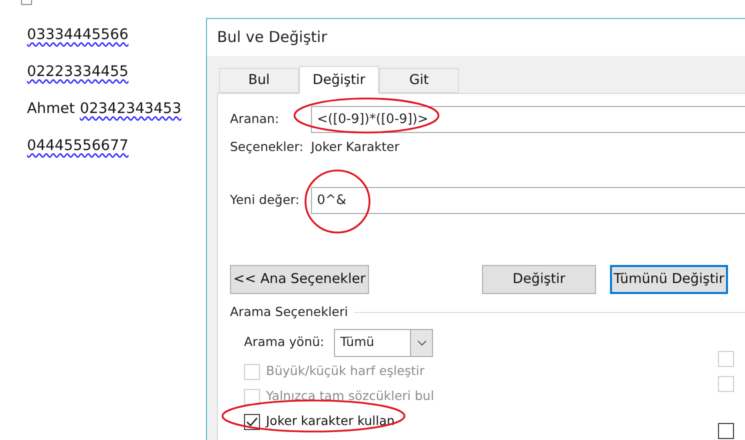 The height and width of the screenshot is (440, 745). Describe the element at coordinates (77, 146) in the screenshot. I see `document-word: 04445556677` at that location.